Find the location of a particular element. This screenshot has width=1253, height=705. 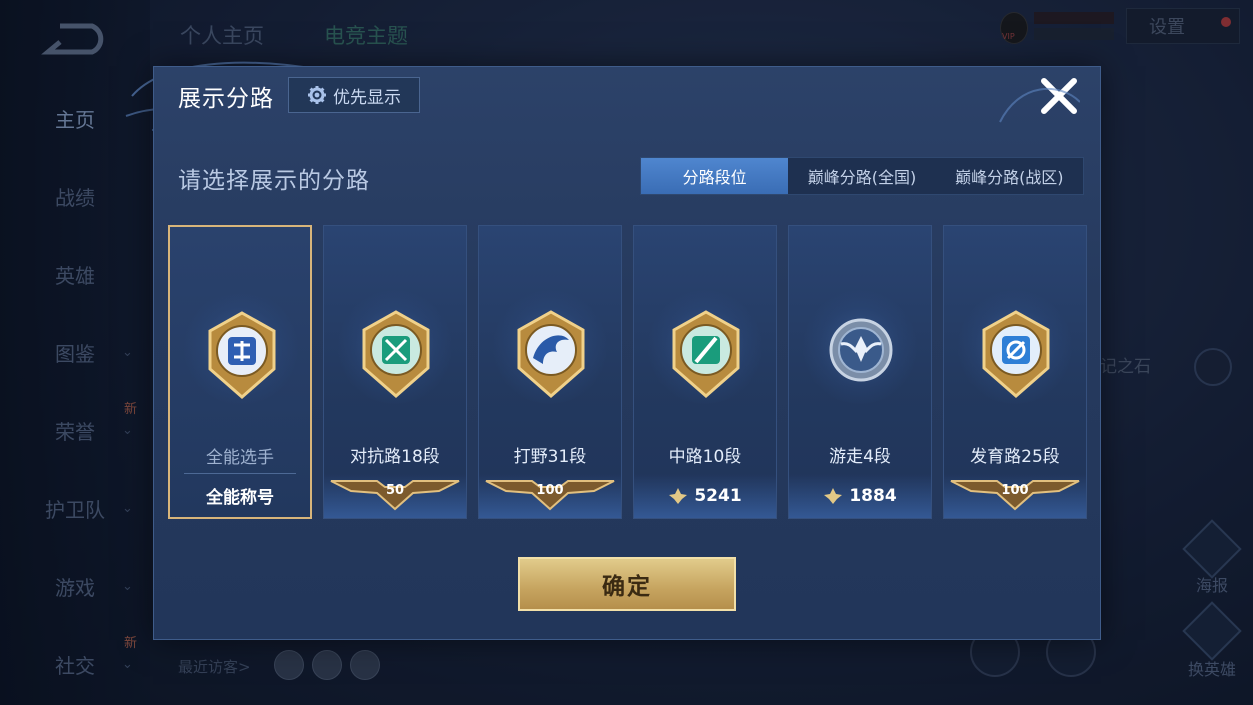

gear-icon is located at coordinates (317, 95).